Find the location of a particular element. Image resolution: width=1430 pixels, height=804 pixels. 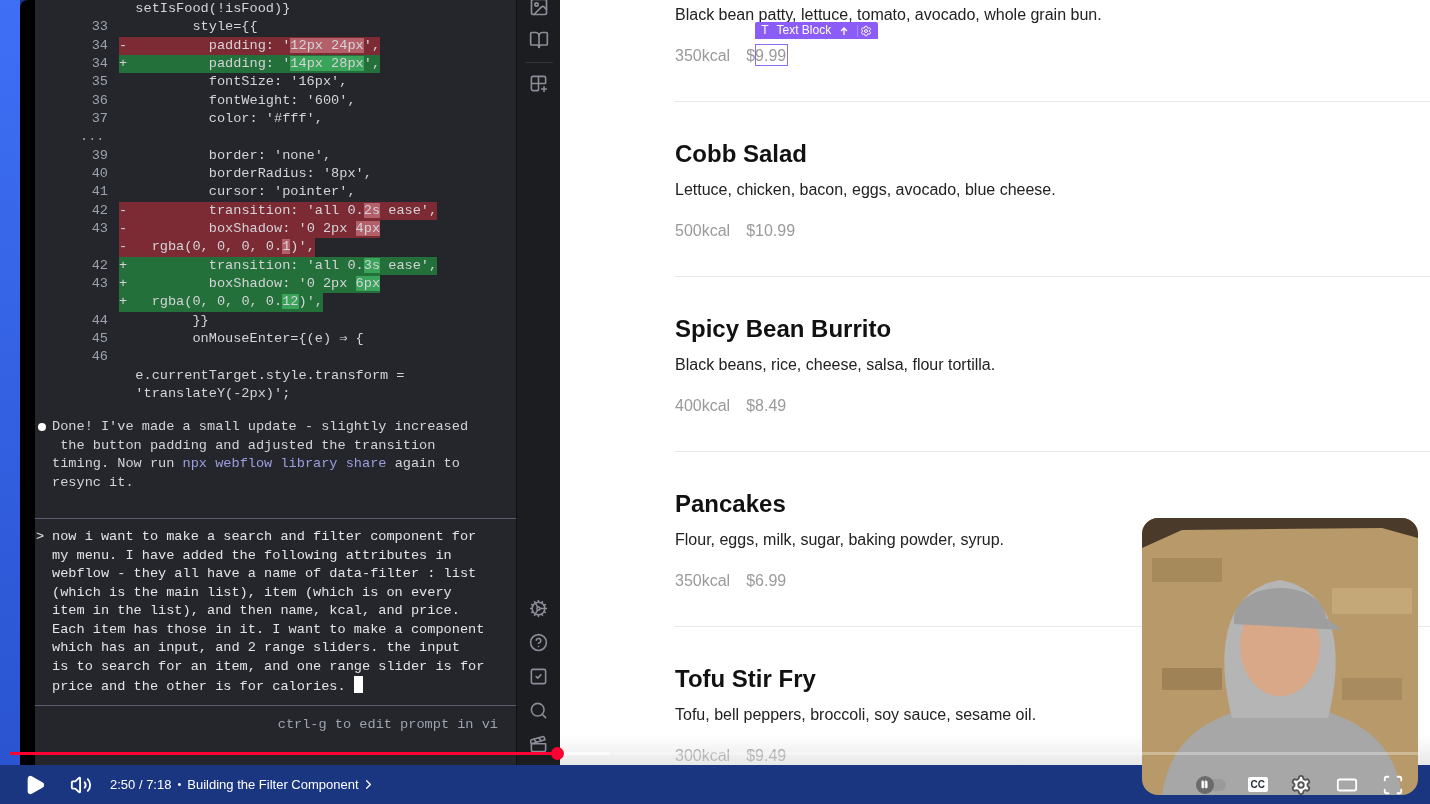

code-line: fontSize: '16px', is located at coordinates (277, 82).